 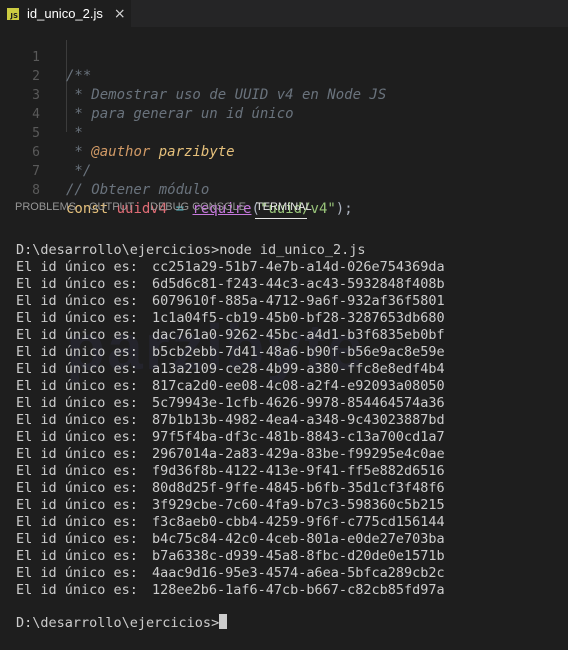 I want to click on close-icon: ×, so click(x=120, y=14).